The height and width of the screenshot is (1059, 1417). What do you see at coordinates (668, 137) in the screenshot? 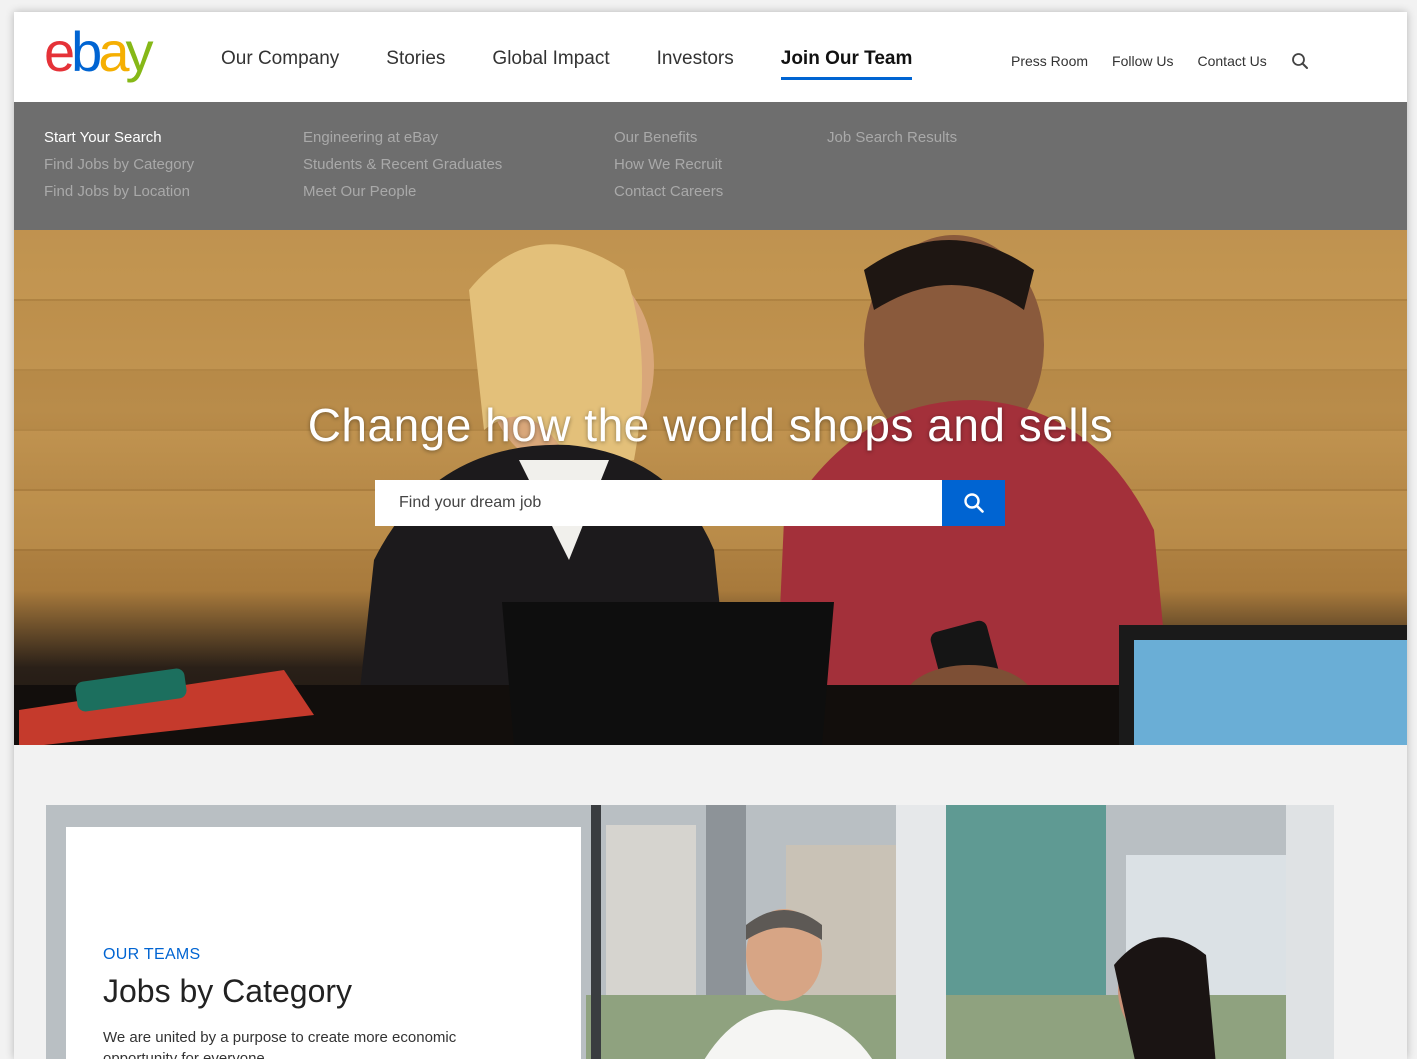
I see `submenu-our-benefits: Our Benefits` at bounding box center [668, 137].